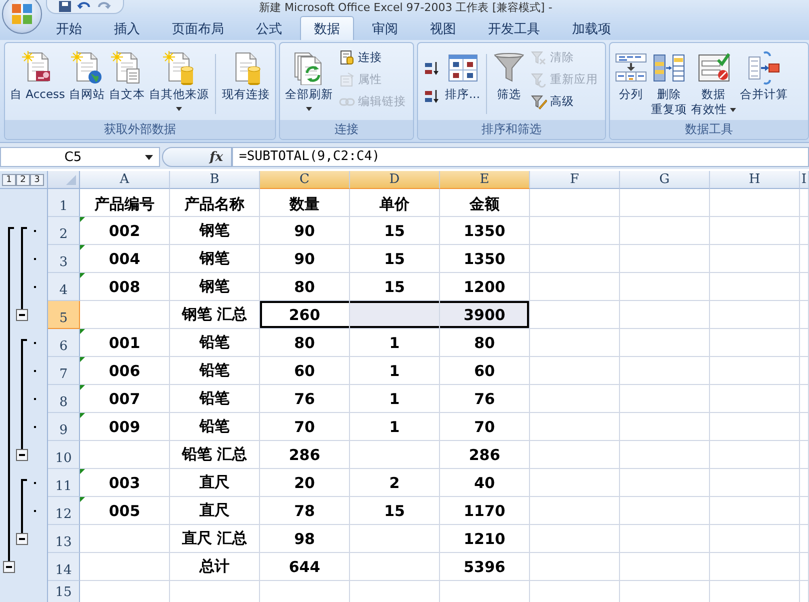  What do you see at coordinates (64, 483) in the screenshot?
I see `row-header: 11` at bounding box center [64, 483].